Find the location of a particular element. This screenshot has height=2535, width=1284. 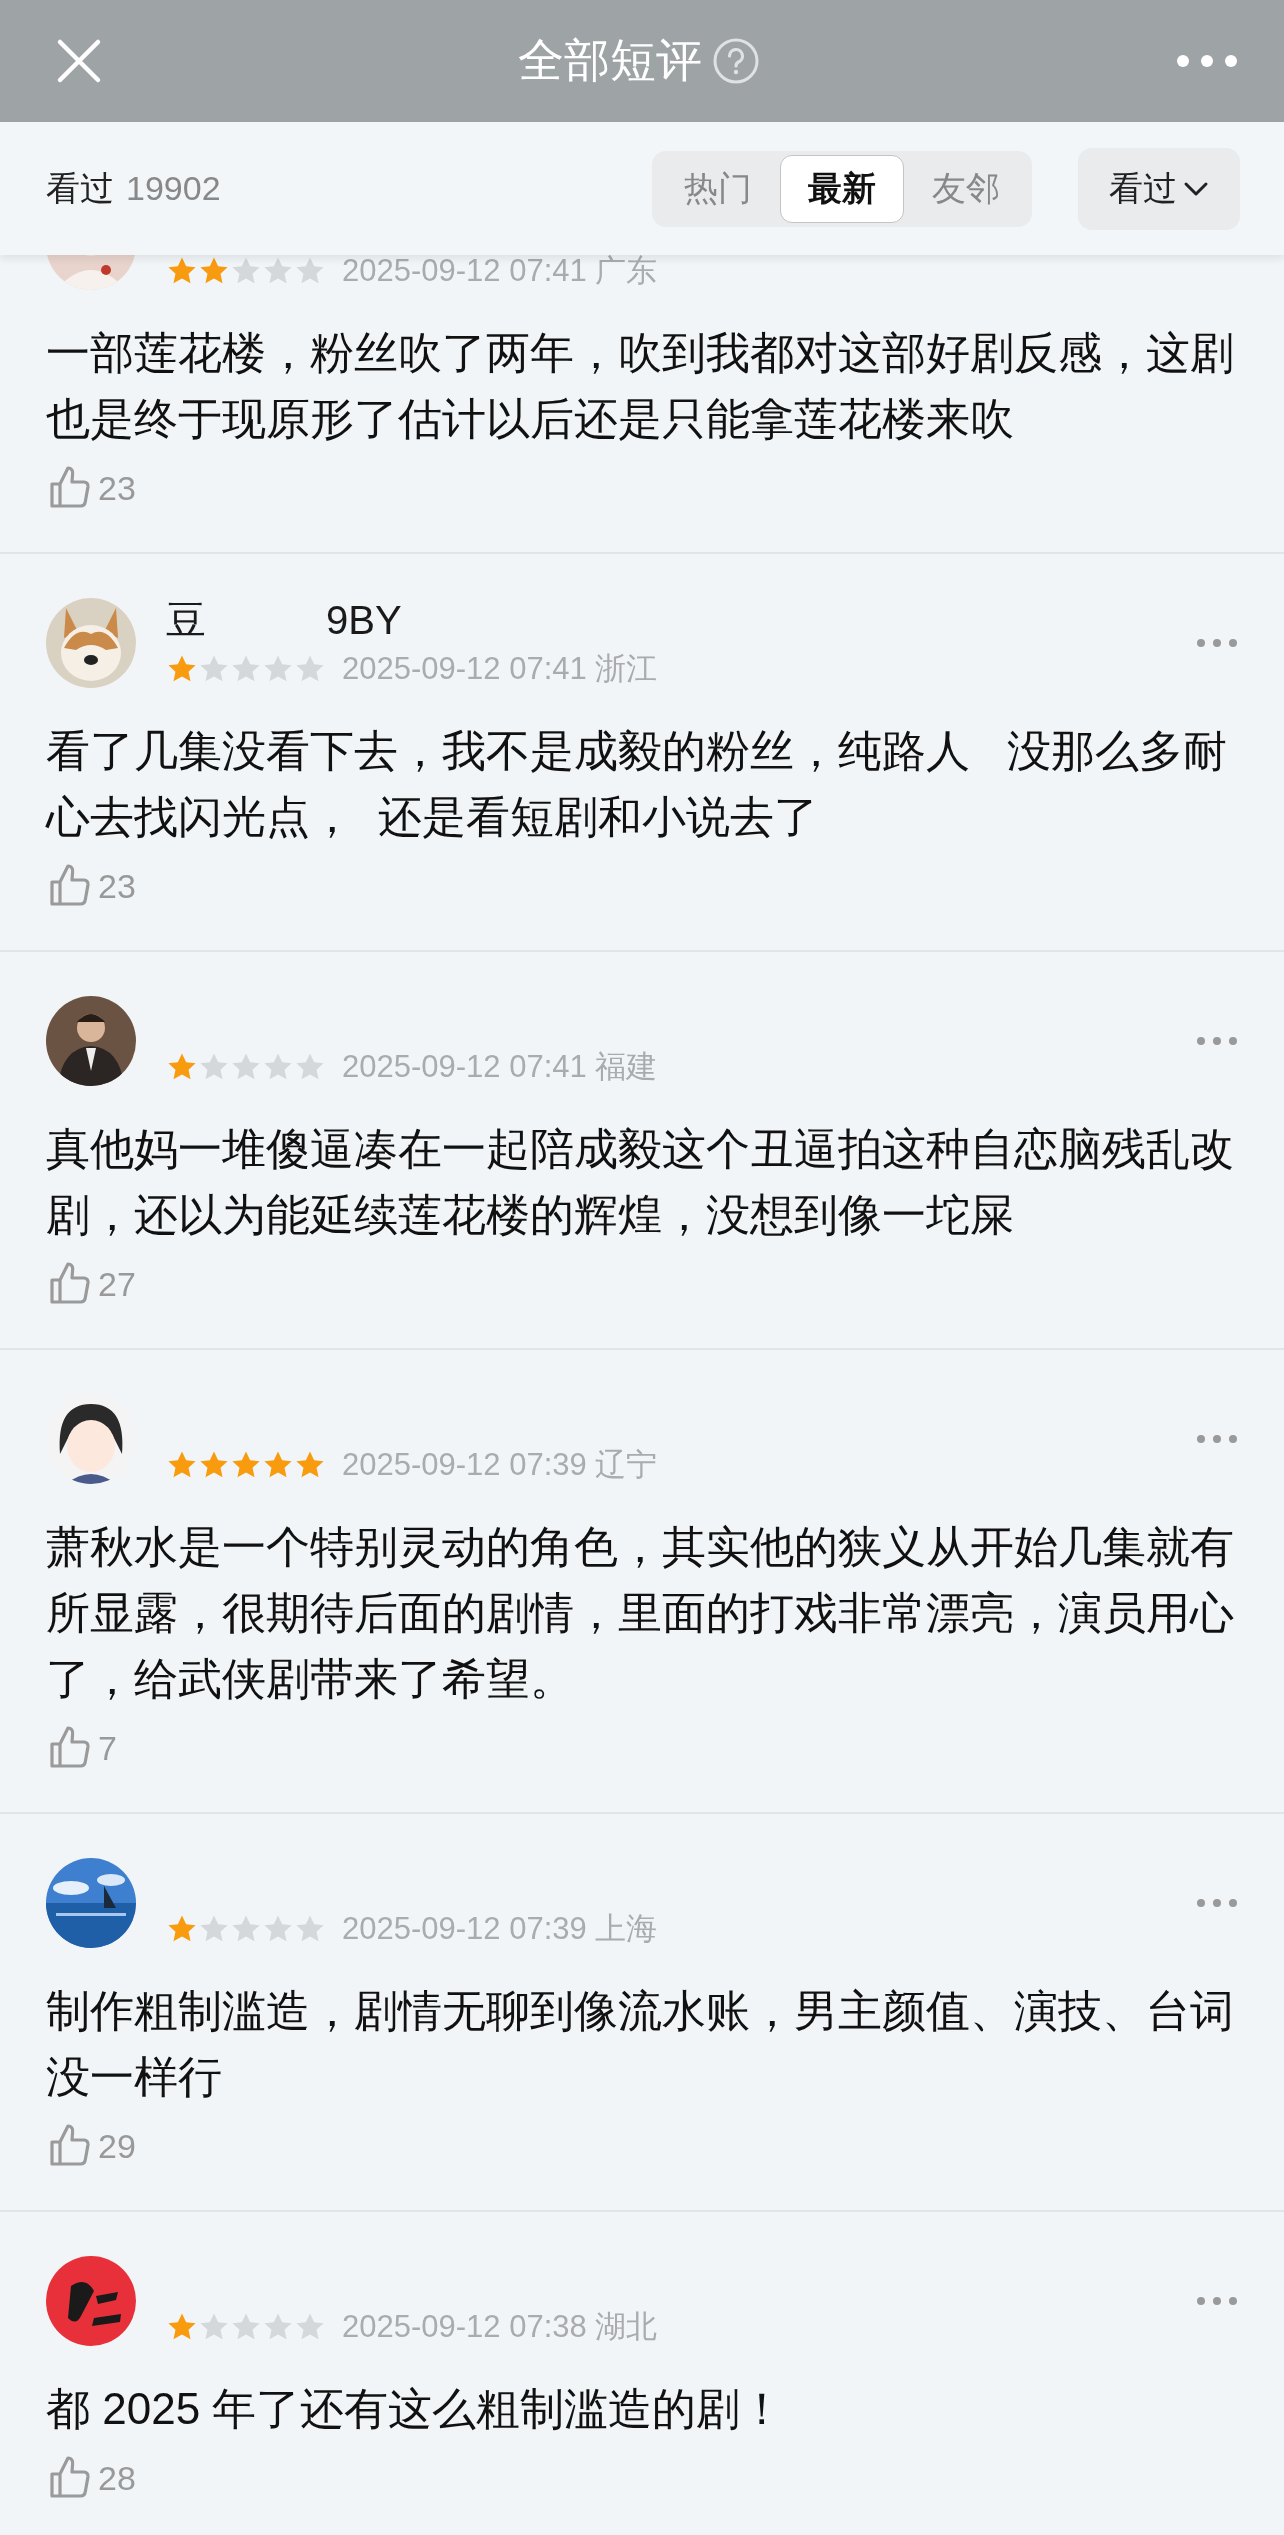

review-text: 真他妈一堆傻逼凑在一起陪成毅这个丑逼拍这种自恋脑残乱改剧，还以为能延续莲花楼的辉煌，没想到像一坨屎 is located at coordinates (640, 1182).